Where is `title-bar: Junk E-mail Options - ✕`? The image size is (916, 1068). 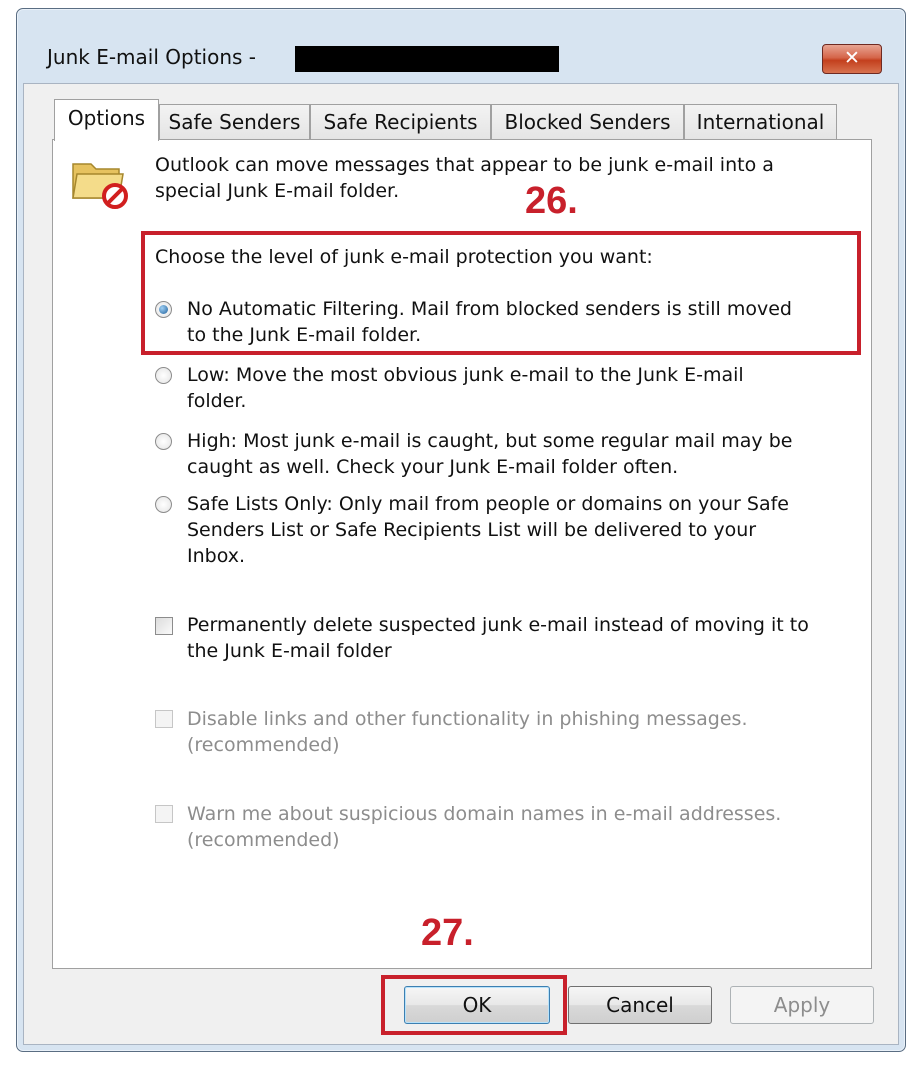 title-bar: Junk E-mail Options - ✕ is located at coordinates (461, 46).